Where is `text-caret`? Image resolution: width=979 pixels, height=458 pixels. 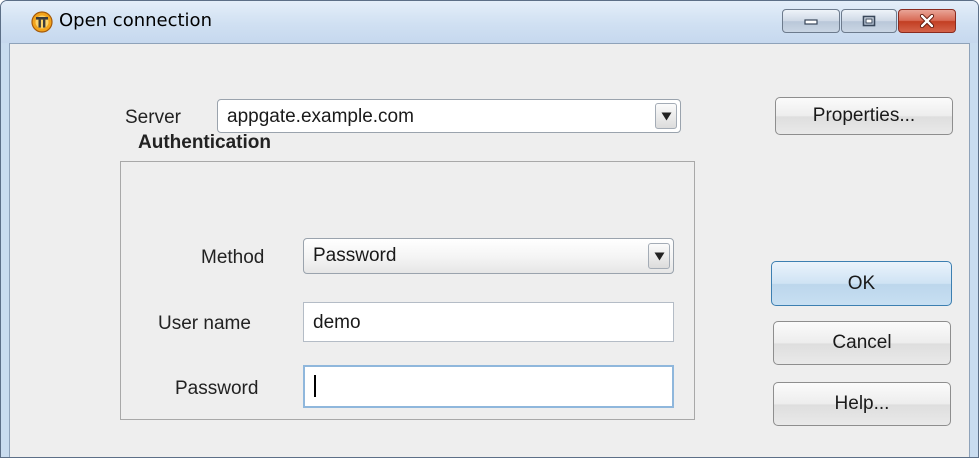
text-caret is located at coordinates (315, 386).